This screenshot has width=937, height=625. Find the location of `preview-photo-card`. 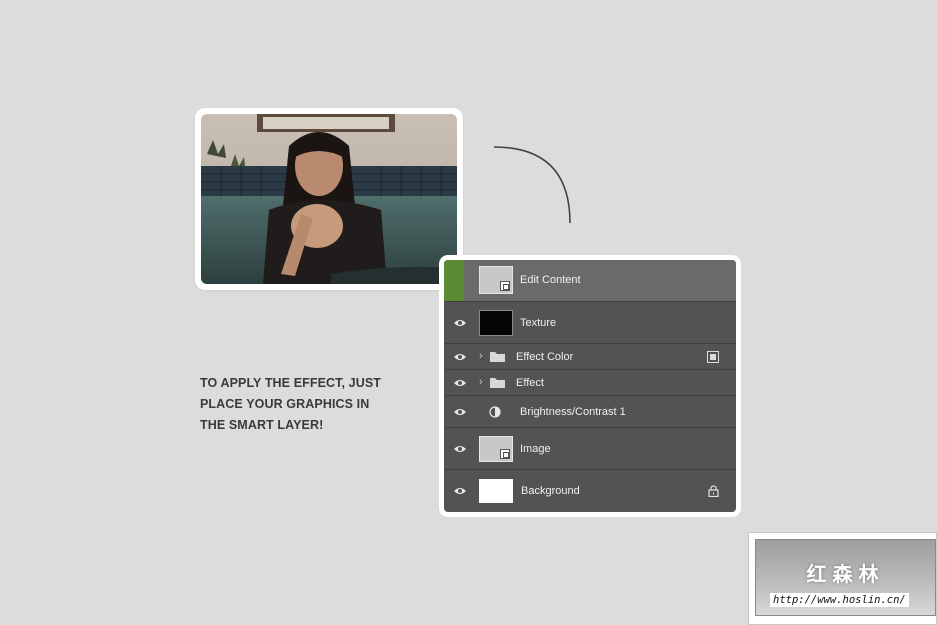

preview-photo-card is located at coordinates (329, 199).